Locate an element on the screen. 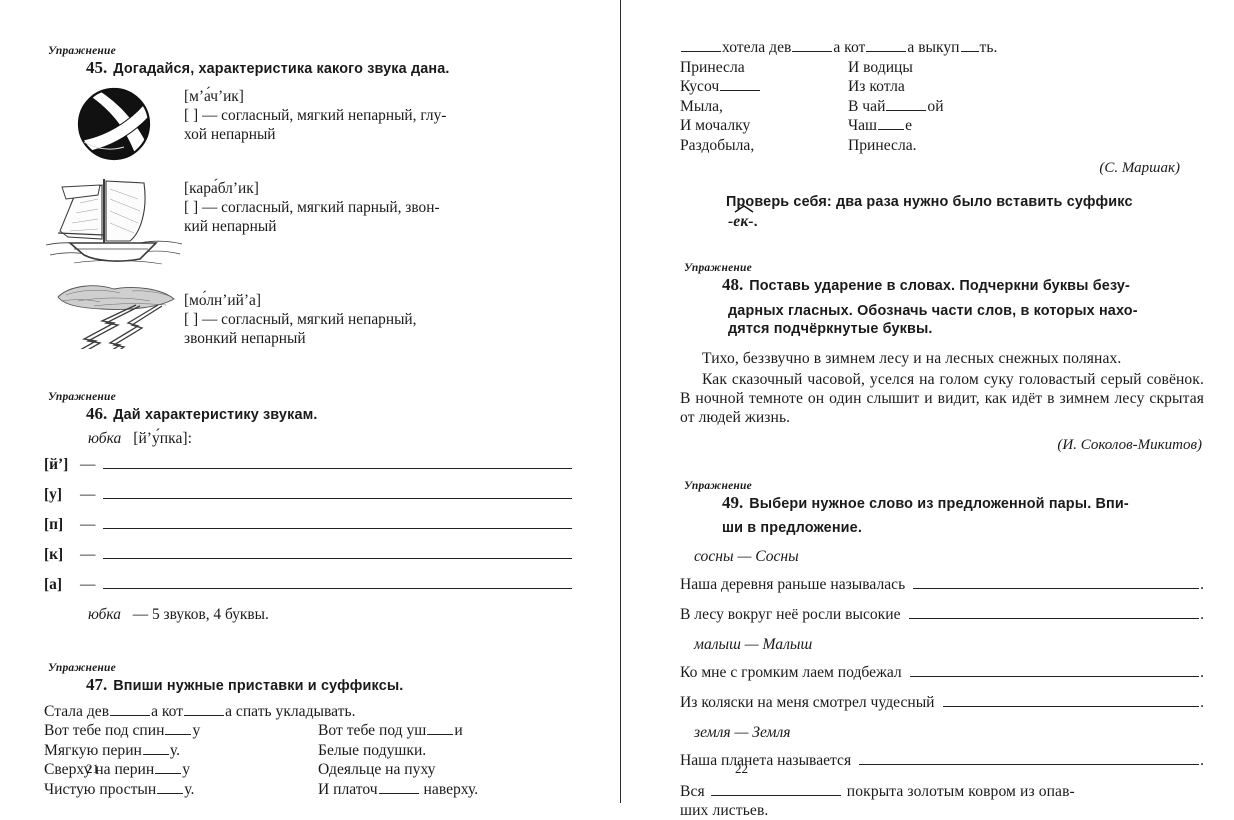 The width and height of the screenshot is (1234, 820). poem-text: Из котла is located at coordinates (876, 86).